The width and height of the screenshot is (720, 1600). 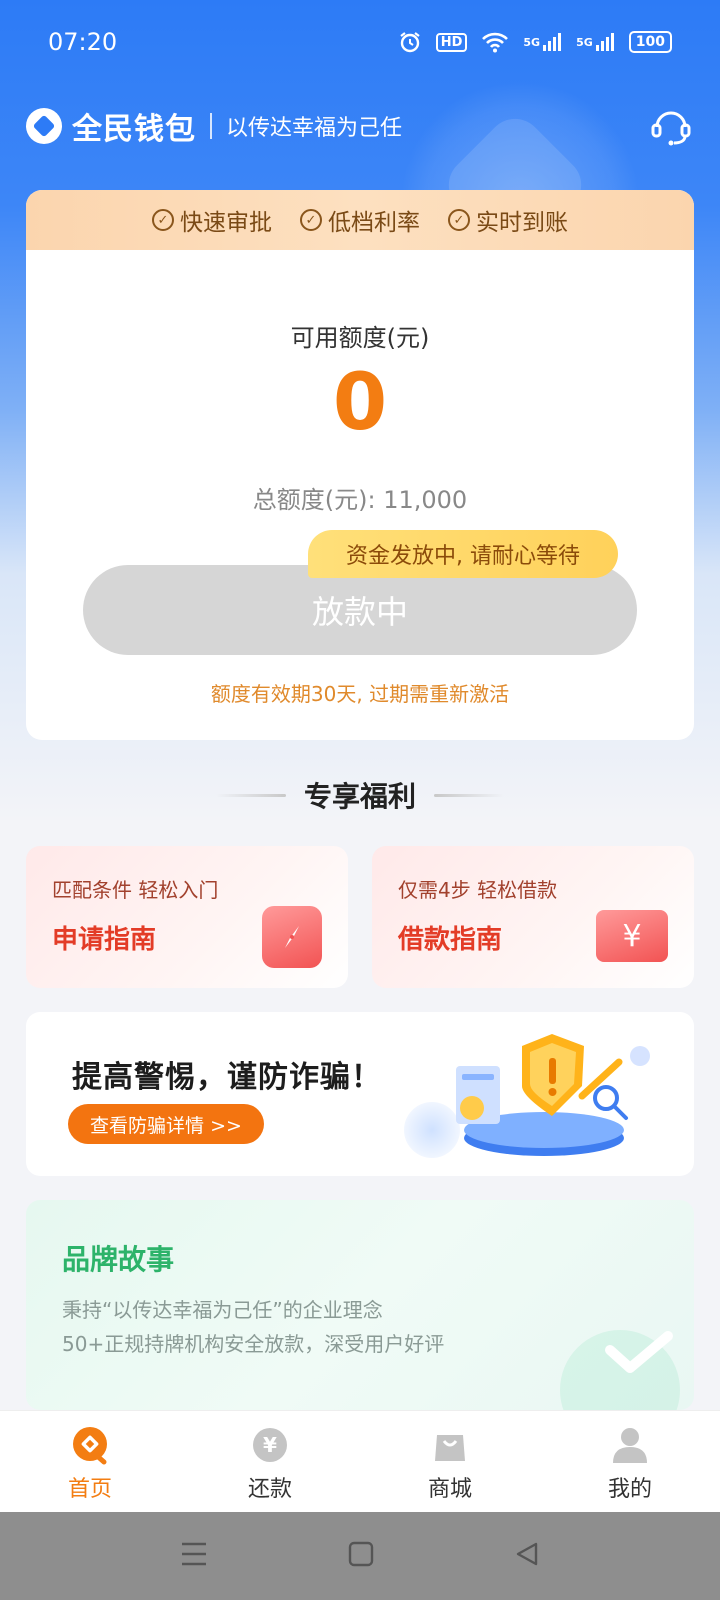 I want to click on feature-item: ✓ 快速审批, so click(x=212, y=220).